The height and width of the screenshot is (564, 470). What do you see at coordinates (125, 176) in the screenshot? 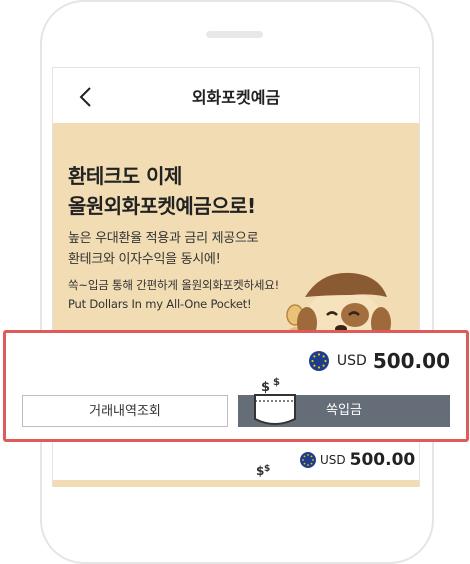
I see `headline-line-1: 환테크도 이제` at bounding box center [125, 176].